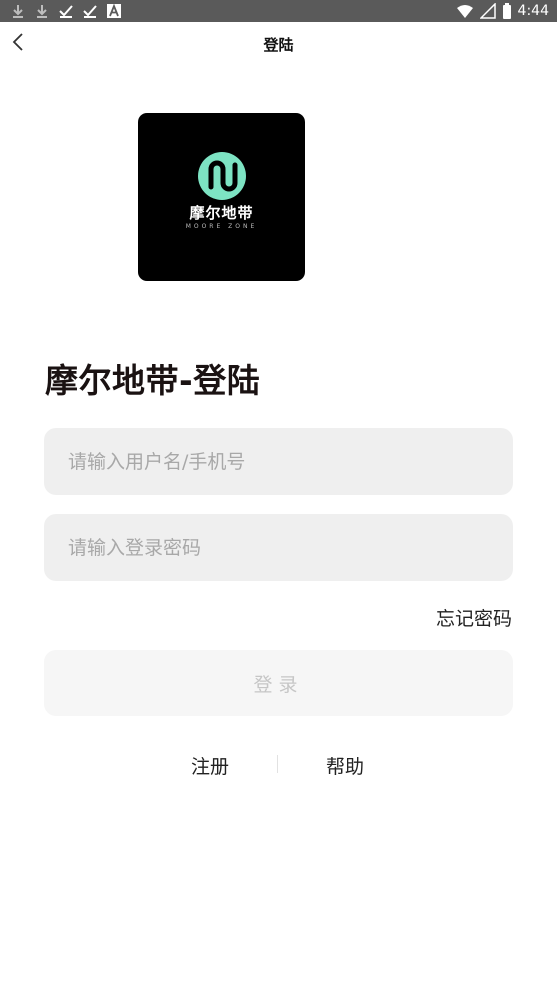 The height and width of the screenshot is (995, 557). Describe the element at coordinates (221, 213) in the screenshot. I see `logo-name-cn: 摩尔地带` at that location.